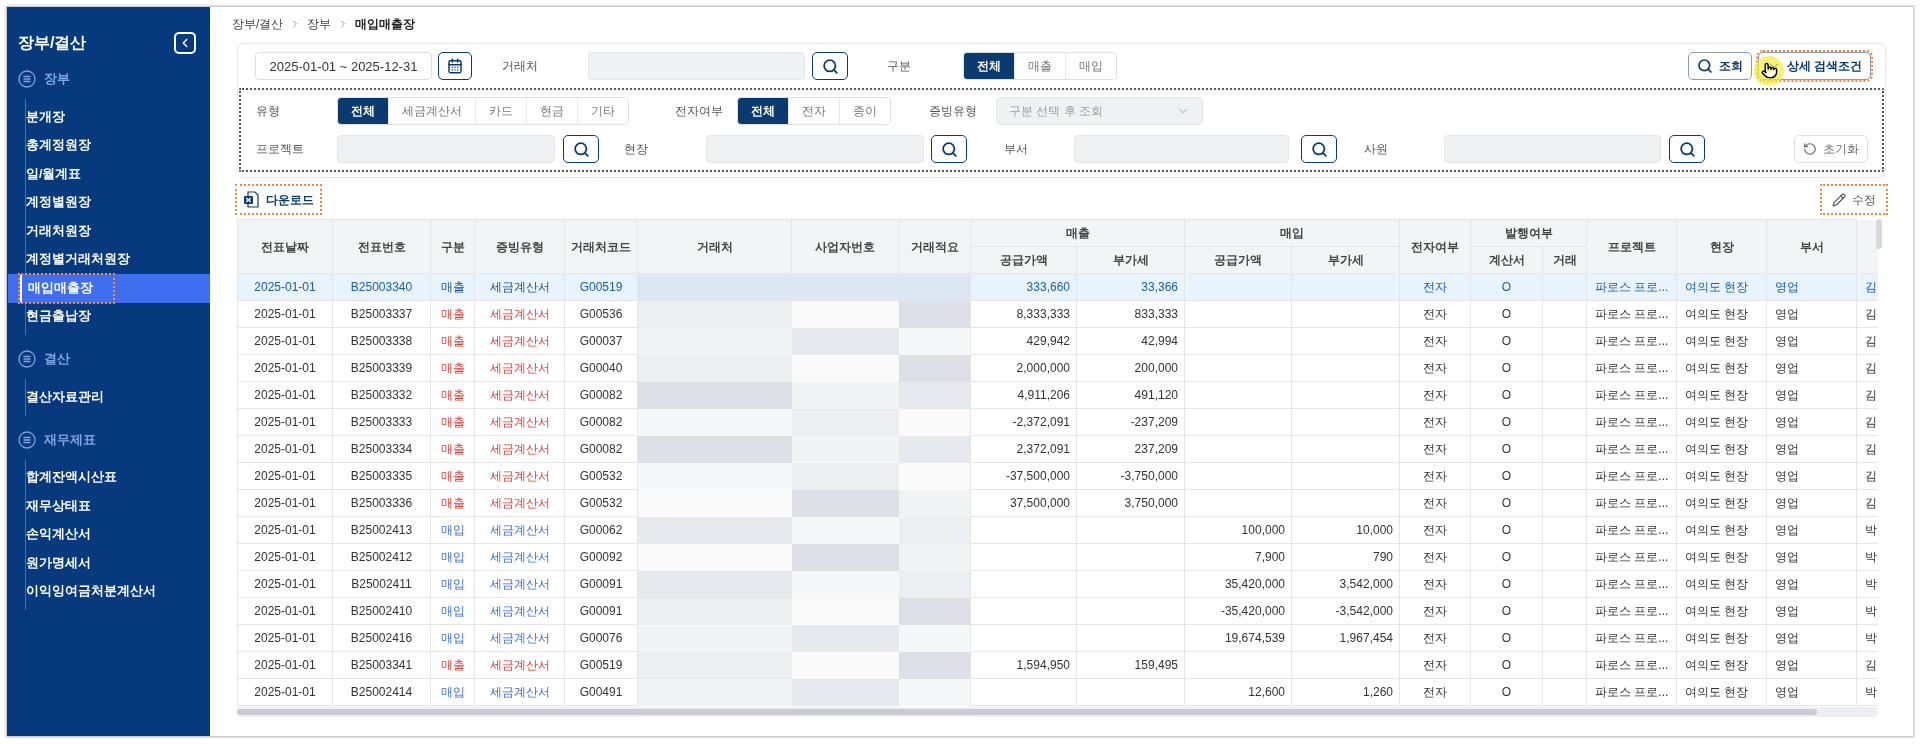 The height and width of the screenshot is (744, 1920). Describe the element at coordinates (98, 592) in the screenshot. I see `sidebar-item: 이익잉여금처분계산서` at that location.